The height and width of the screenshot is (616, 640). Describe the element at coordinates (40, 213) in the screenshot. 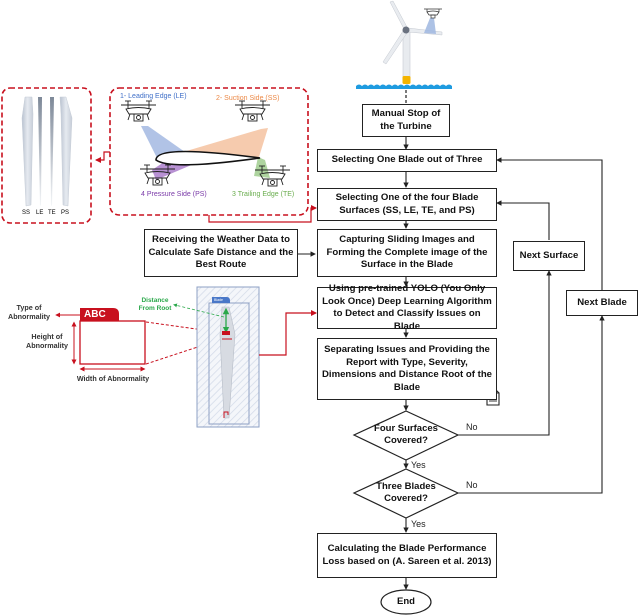

I see `blade-label-le: LE` at that location.